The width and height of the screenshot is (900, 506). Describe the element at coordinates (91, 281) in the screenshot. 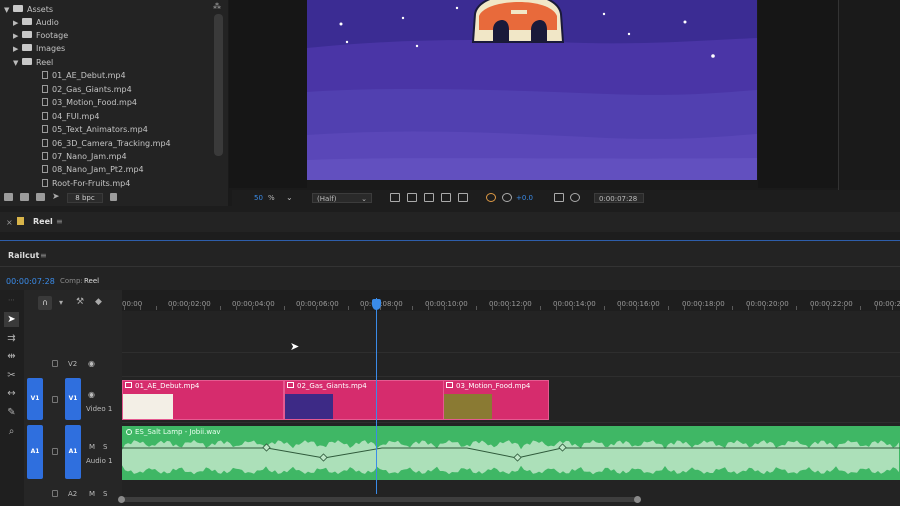

I see `breadcrumb: Reel` at that location.